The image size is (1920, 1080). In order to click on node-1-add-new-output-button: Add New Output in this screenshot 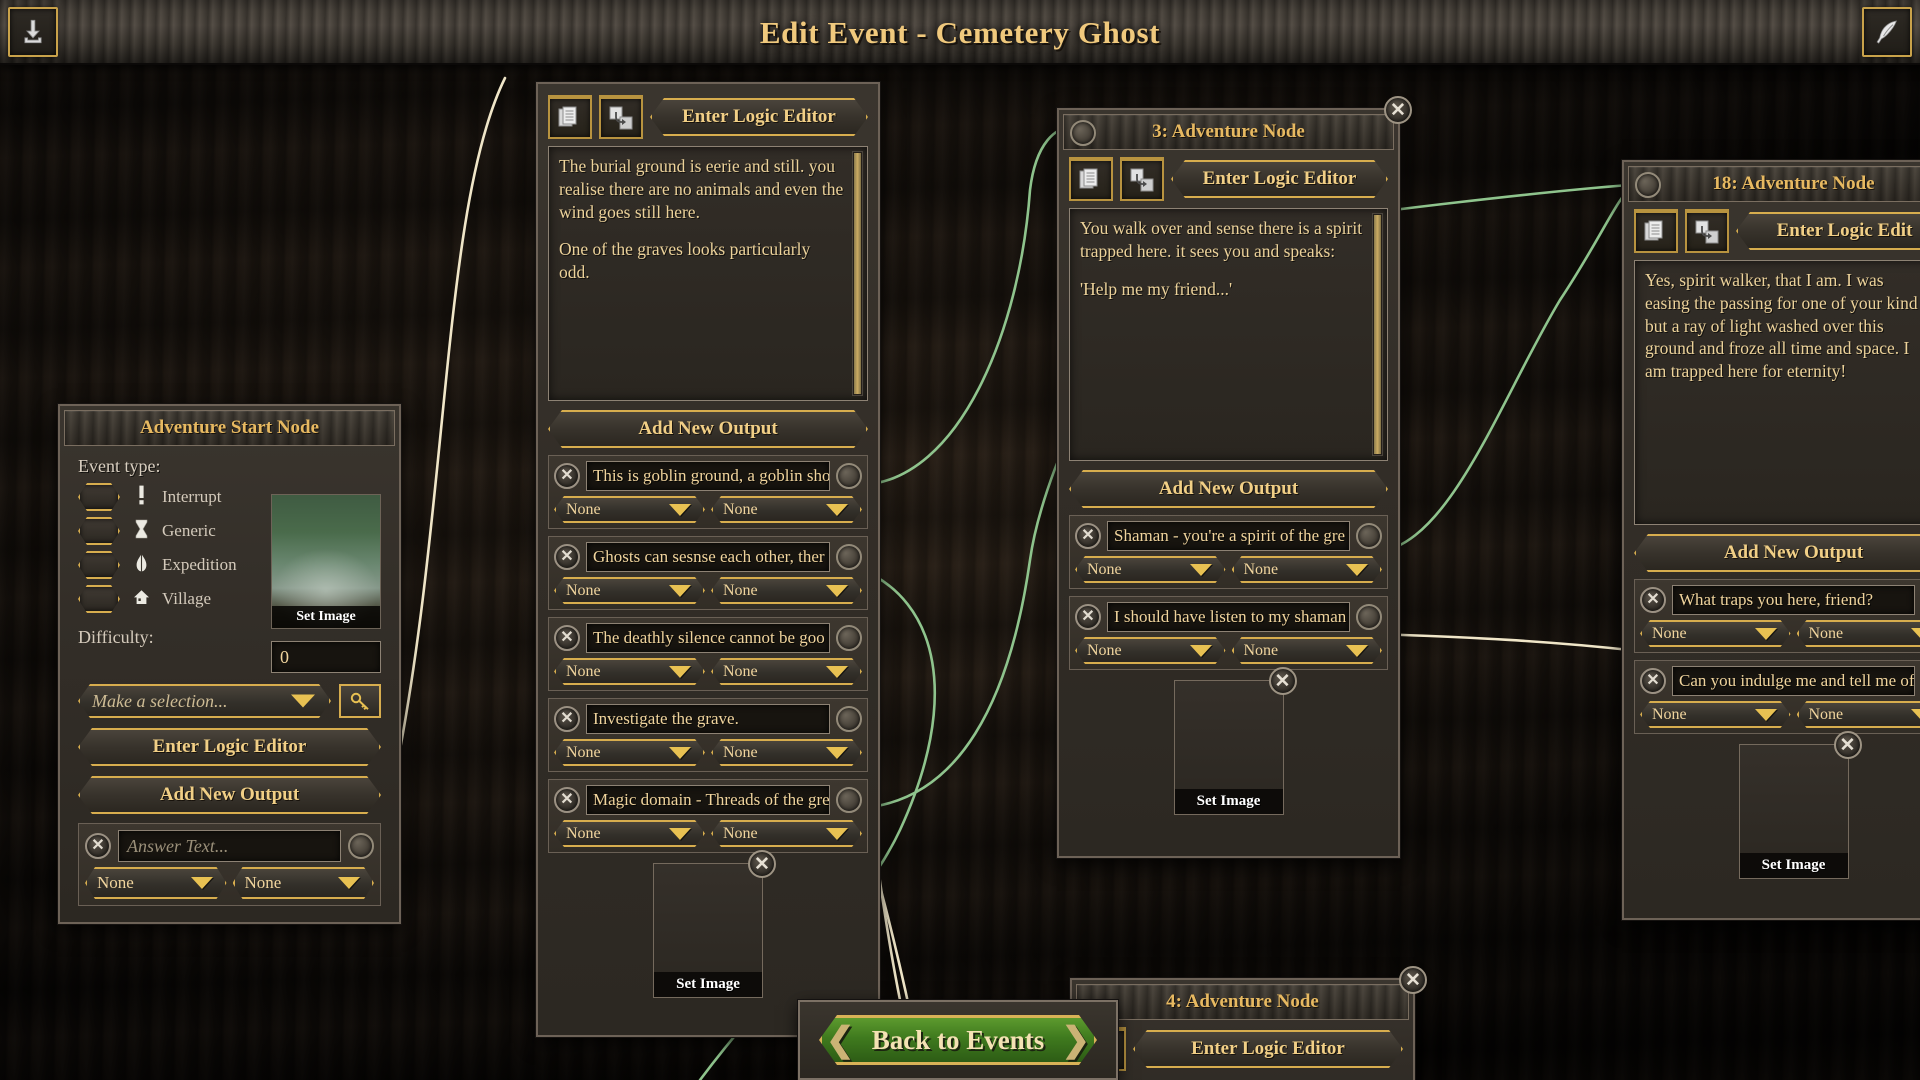, I will do `click(708, 429)`.